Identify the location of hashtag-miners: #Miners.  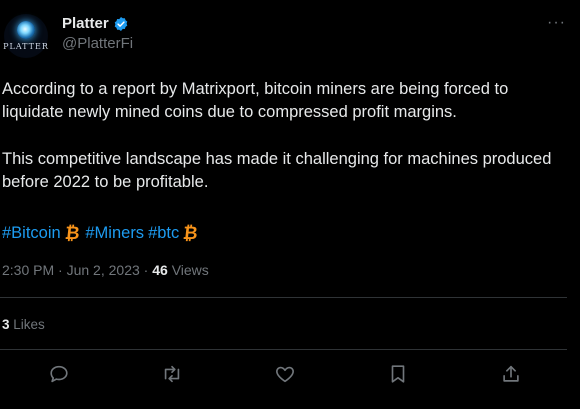
(114, 233).